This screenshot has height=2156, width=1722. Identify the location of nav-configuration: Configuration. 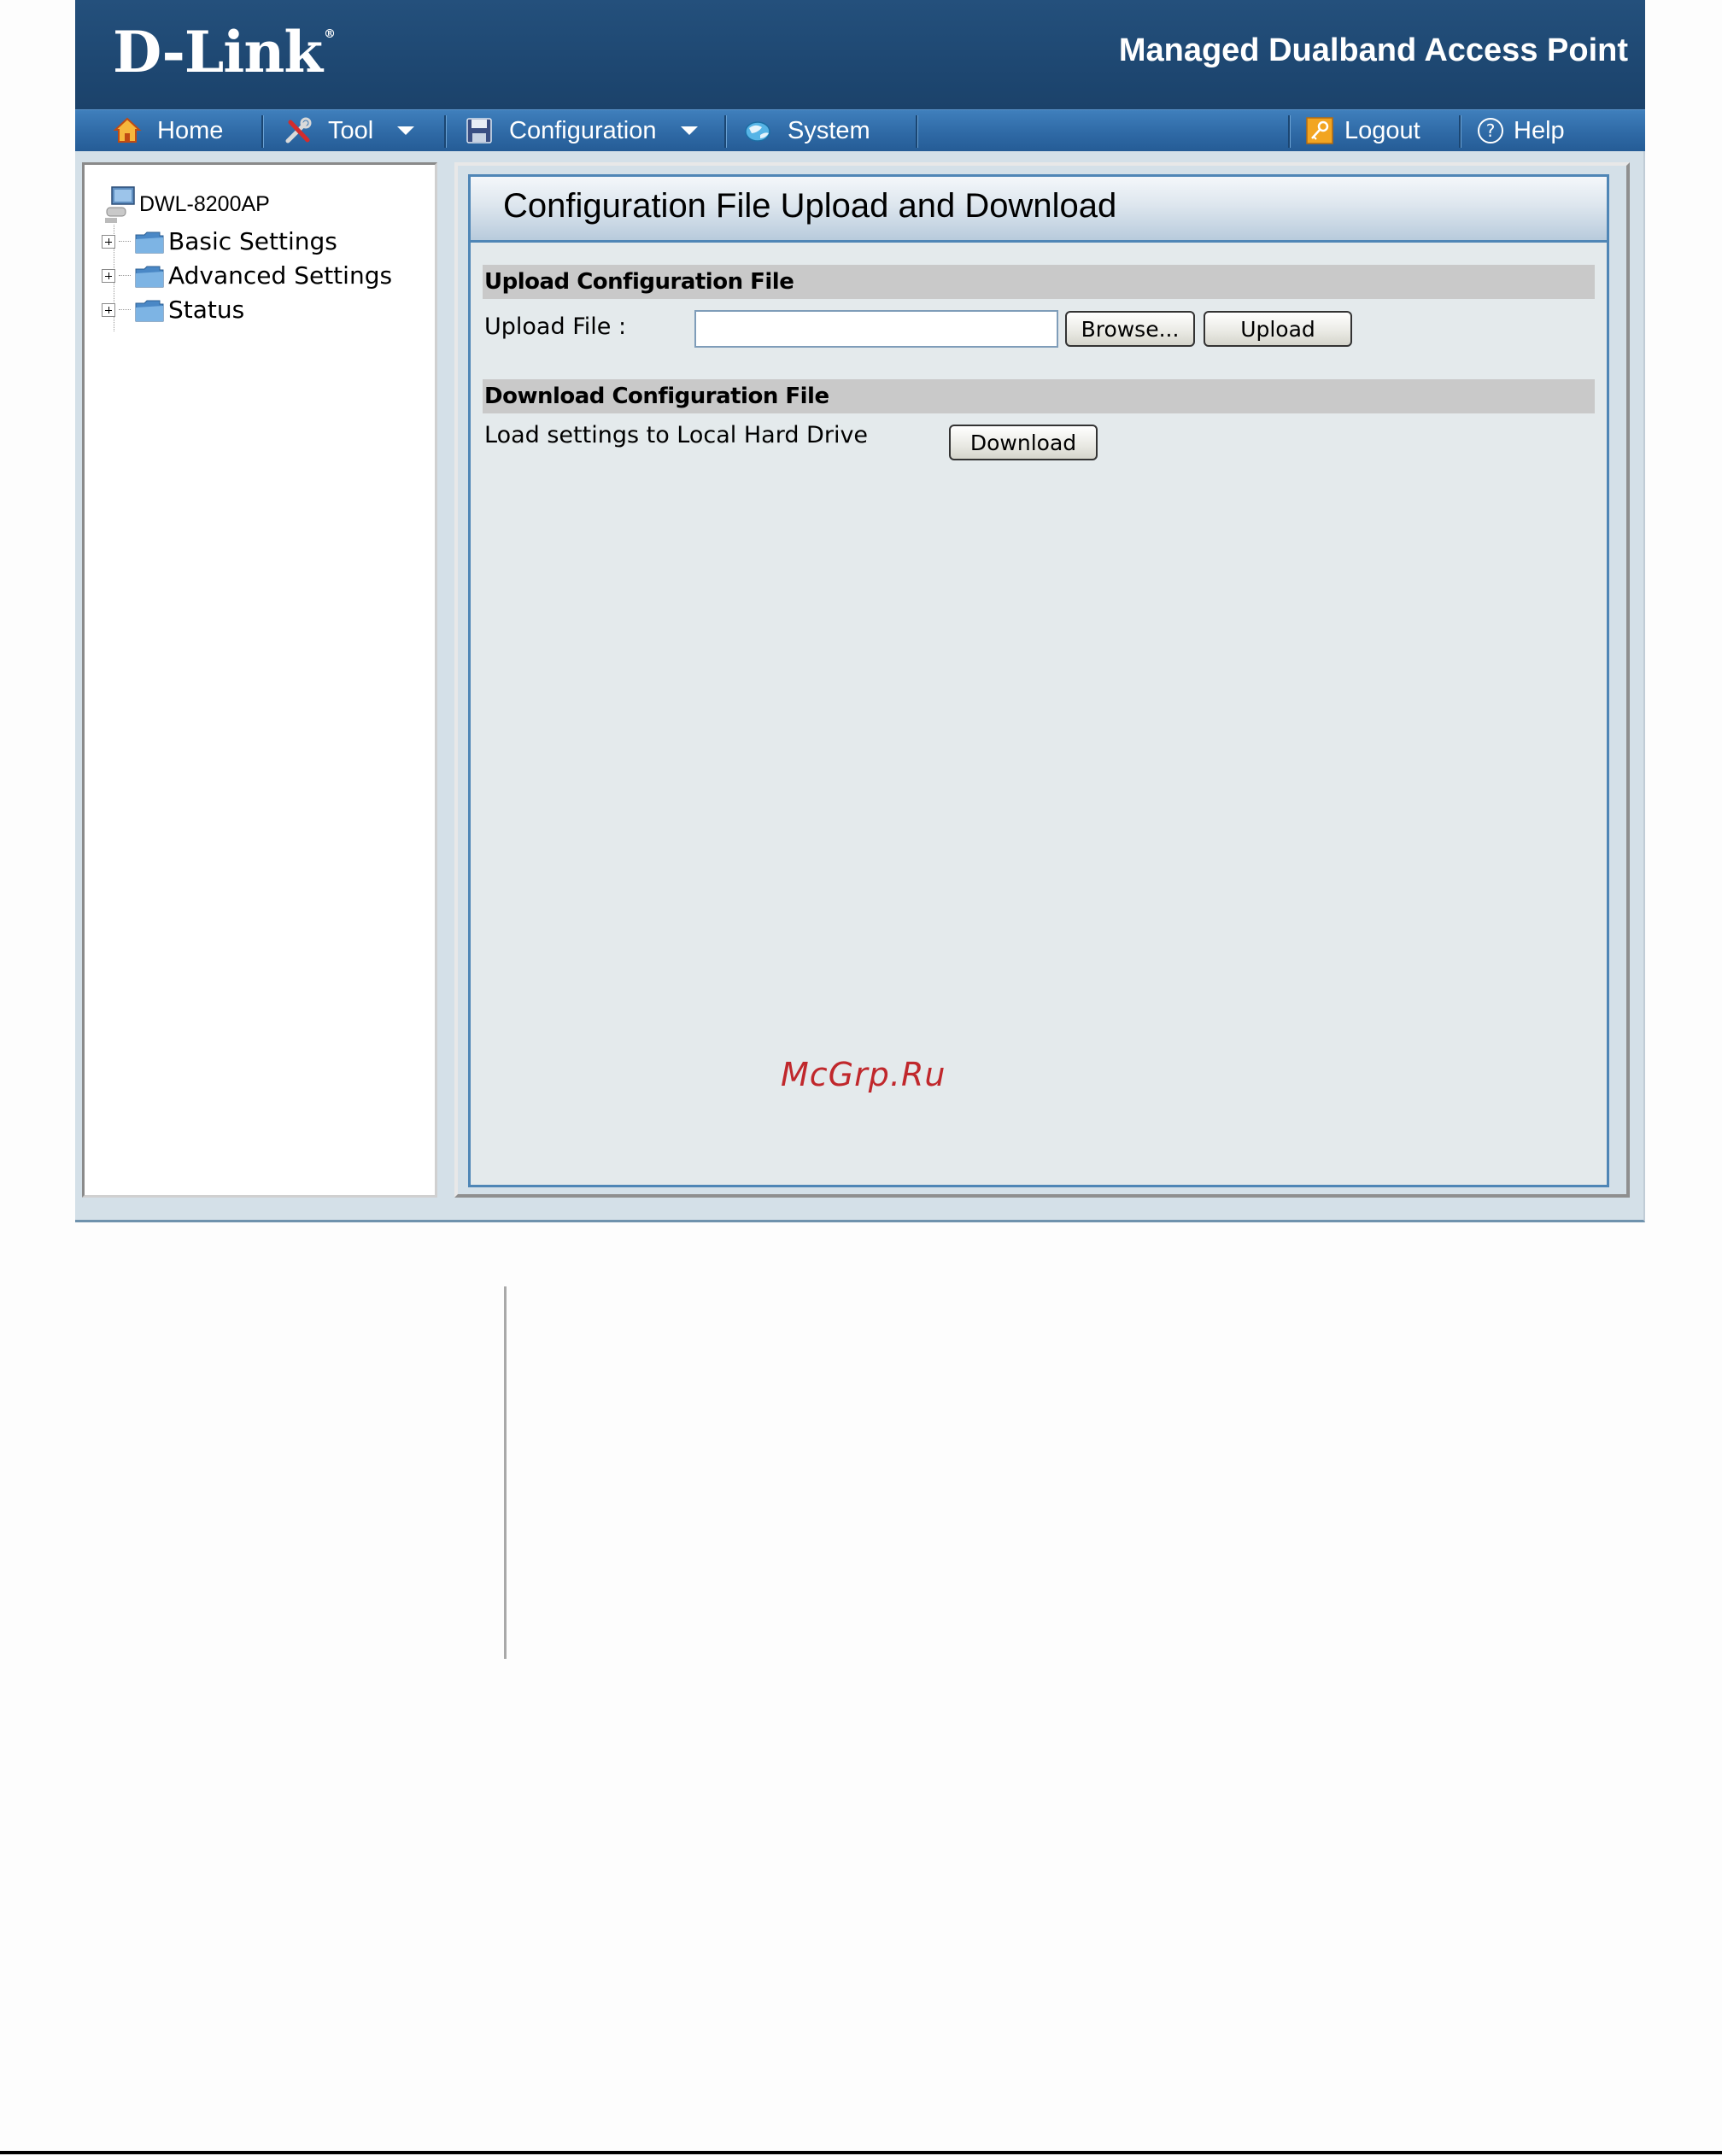
(581, 131).